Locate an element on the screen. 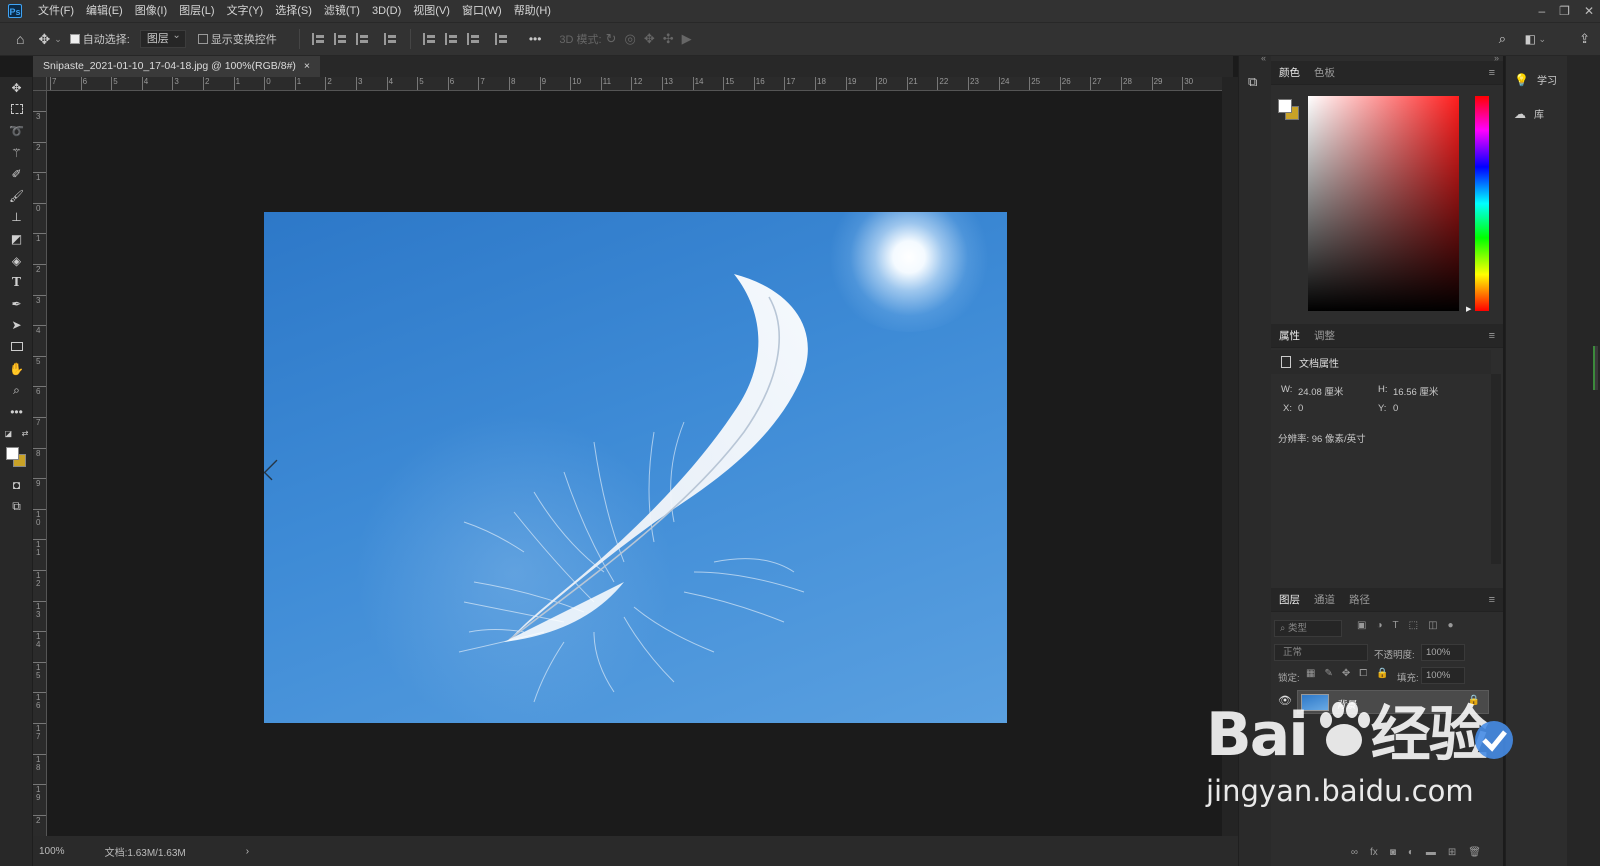  crop-tool-button: ✐ is located at coordinates (16, 174).